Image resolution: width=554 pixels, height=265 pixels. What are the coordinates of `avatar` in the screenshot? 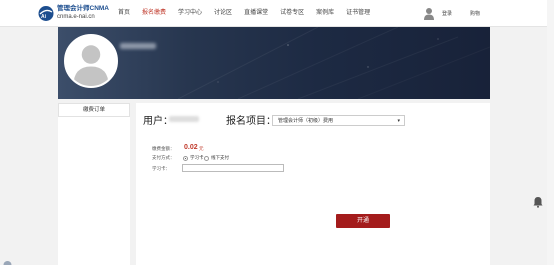 It's located at (91, 61).